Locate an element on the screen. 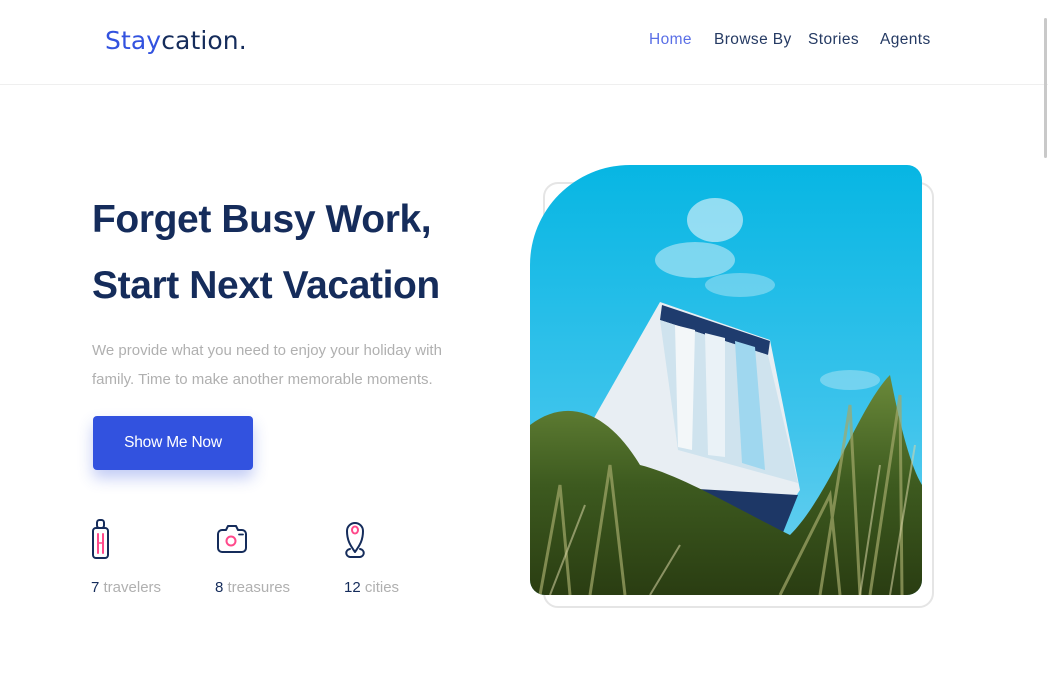  stat-label: 7 travelers is located at coordinates (126, 587).